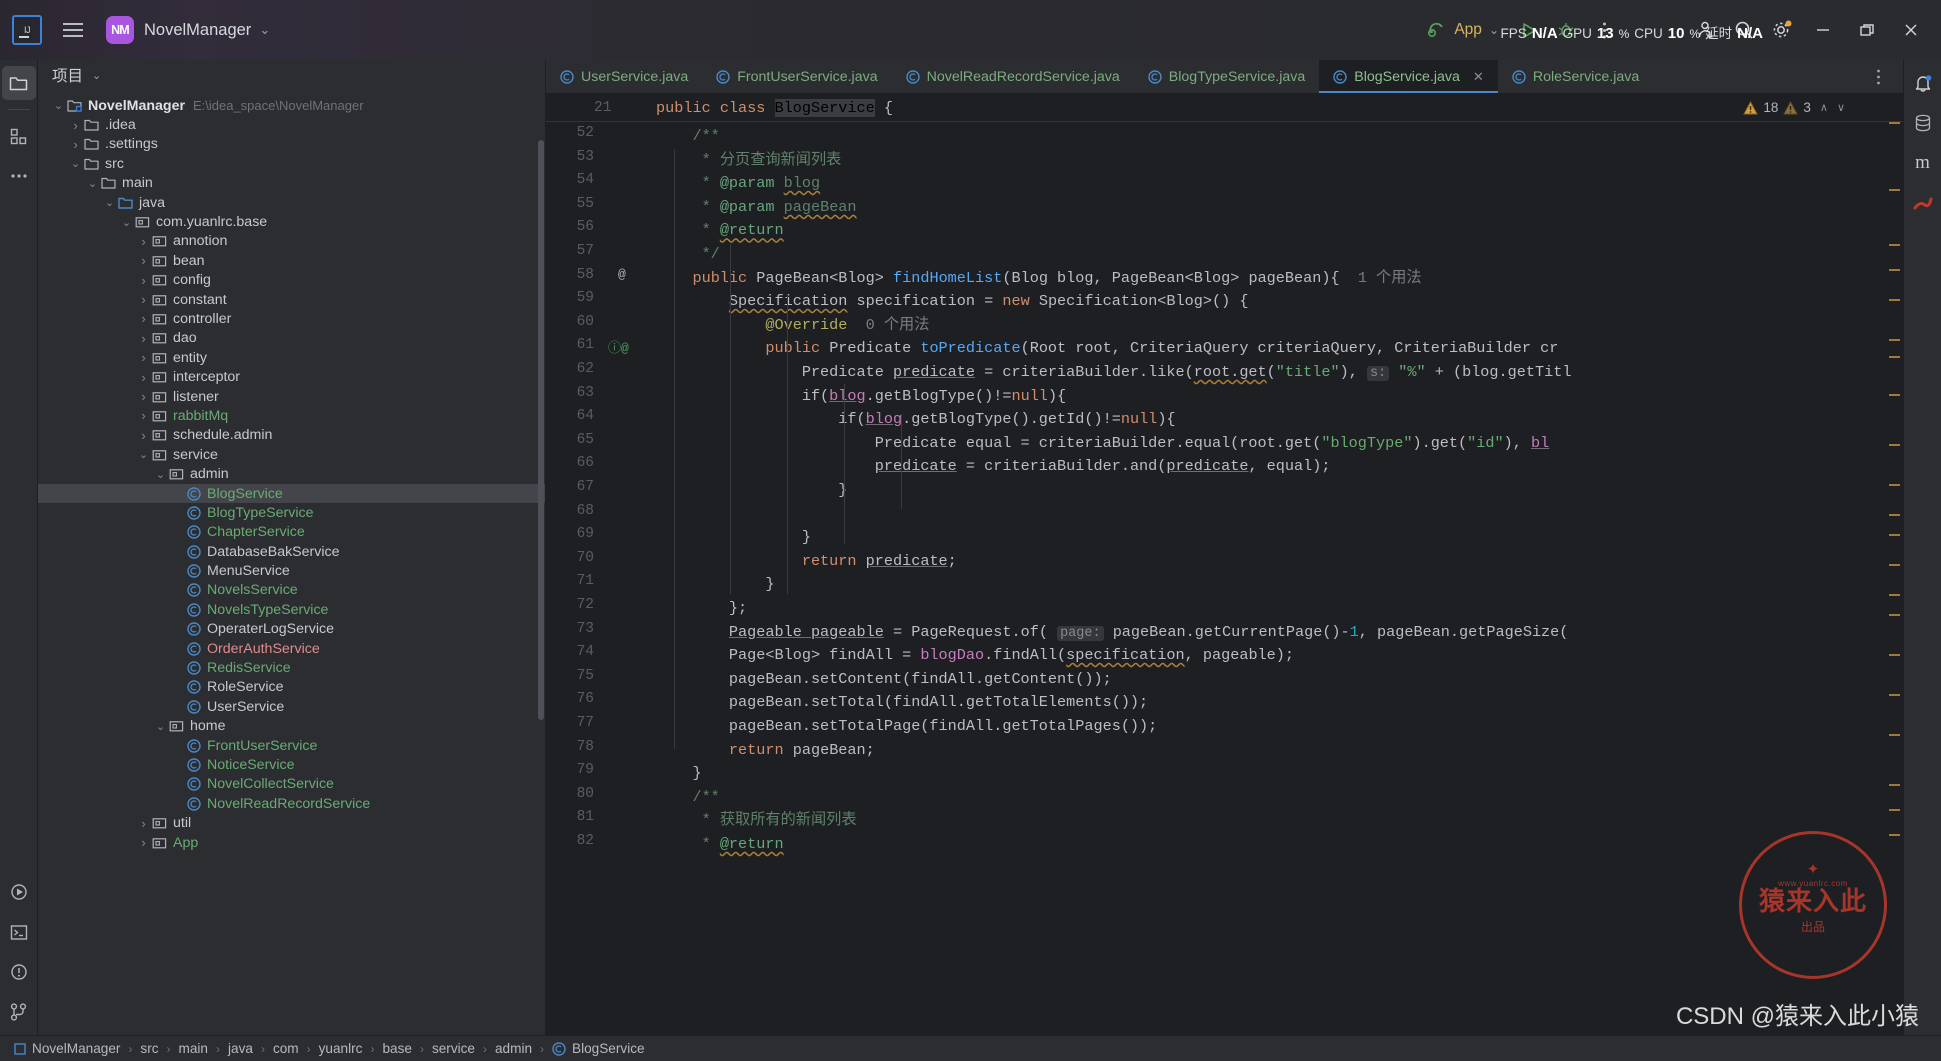 The image size is (1941, 1061). I want to click on settings-icon, so click(1782, 30).